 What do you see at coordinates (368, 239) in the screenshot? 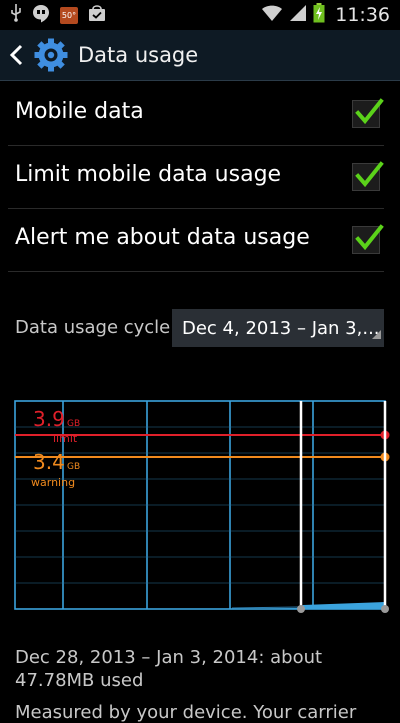
I see `alert-data-checkbox` at bounding box center [368, 239].